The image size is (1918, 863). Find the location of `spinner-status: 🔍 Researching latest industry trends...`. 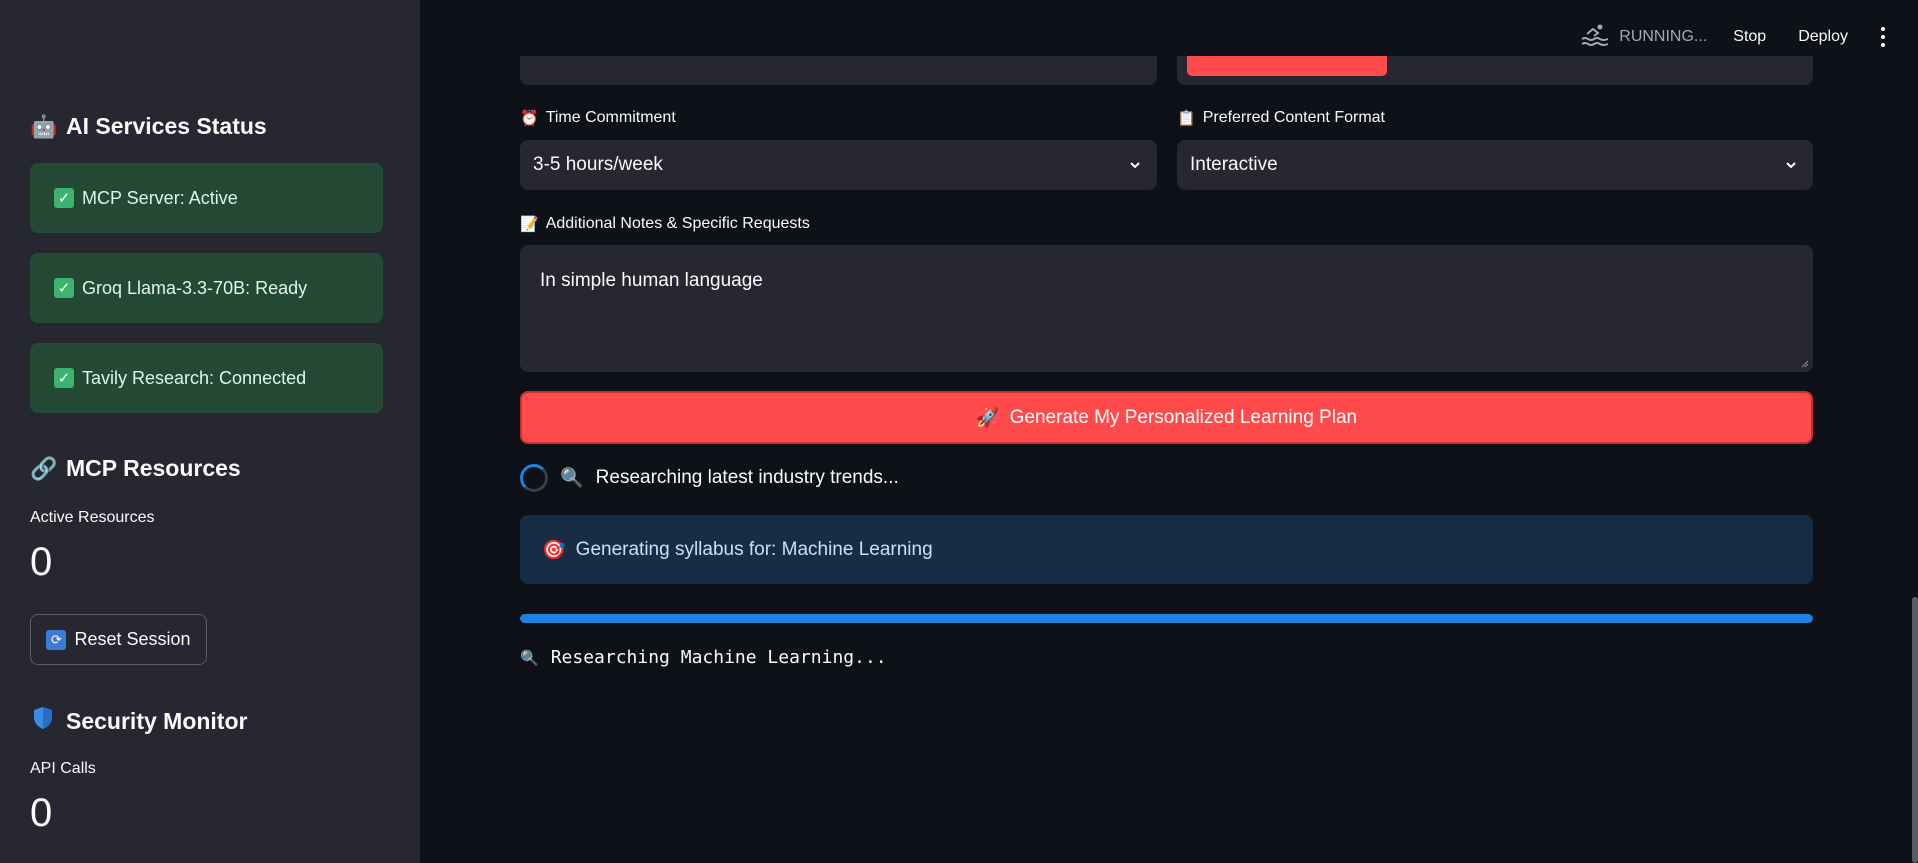

spinner-status: 🔍 Researching latest industry trends... is located at coordinates (709, 478).